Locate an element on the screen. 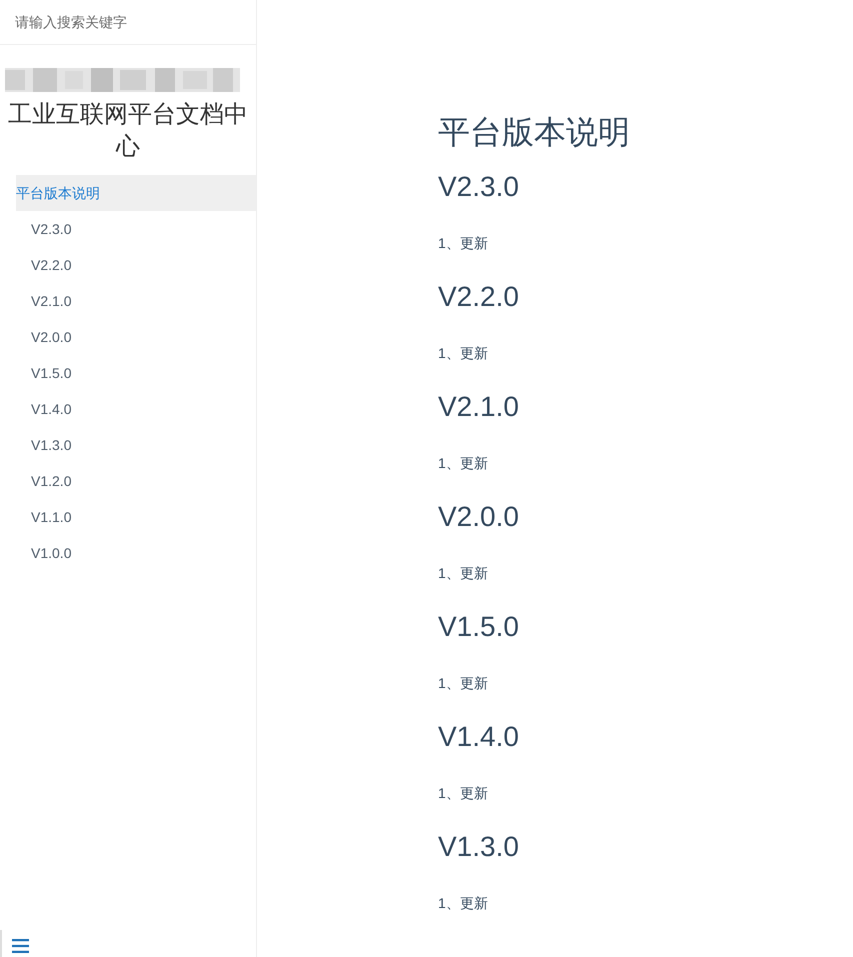 The width and height of the screenshot is (853, 957). page-title: 平台版本说明 is located at coordinates (534, 132).